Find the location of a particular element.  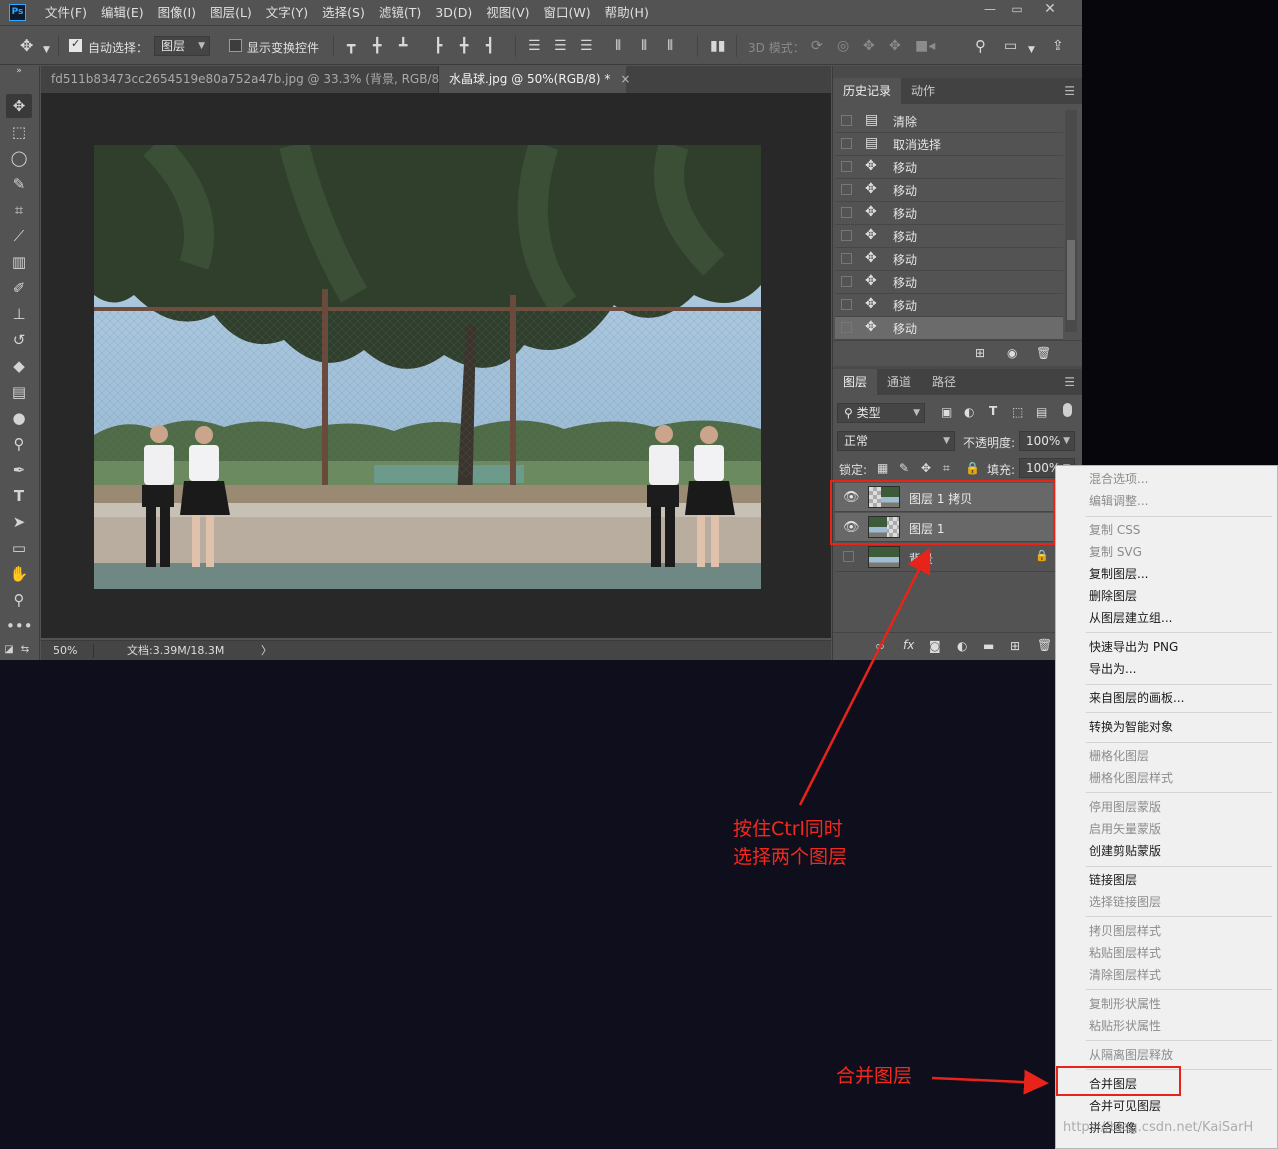

watermark: https://blog.csdn.net/KaiSarH is located at coordinates (1158, 1127).